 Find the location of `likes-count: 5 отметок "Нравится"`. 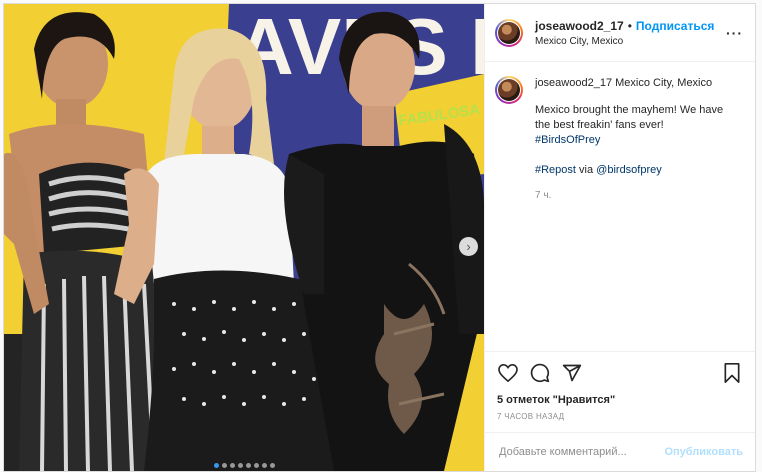

likes-count: 5 отметок "Нравится" is located at coordinates (620, 400).